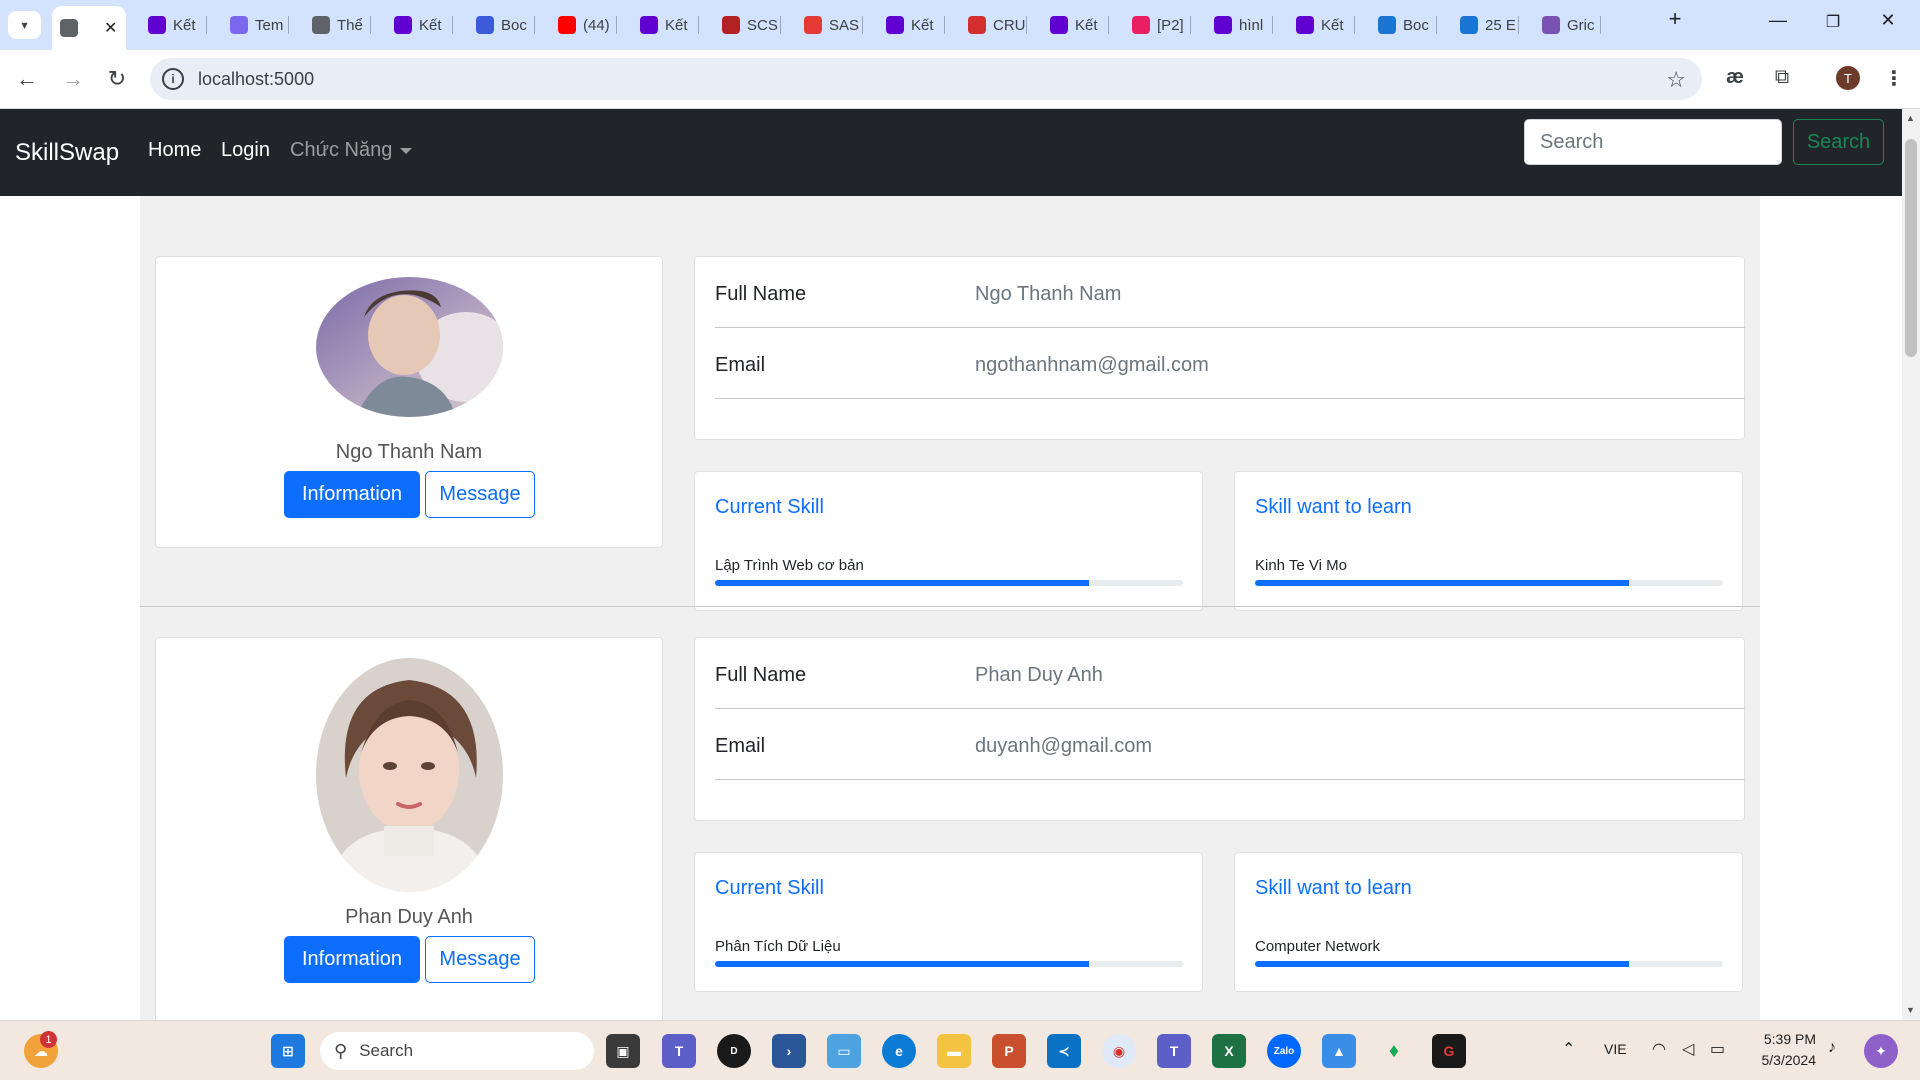 The image size is (1920, 1080). Describe the element at coordinates (1910, 118) in the screenshot. I see `scroll-up-icon: ▲` at that location.